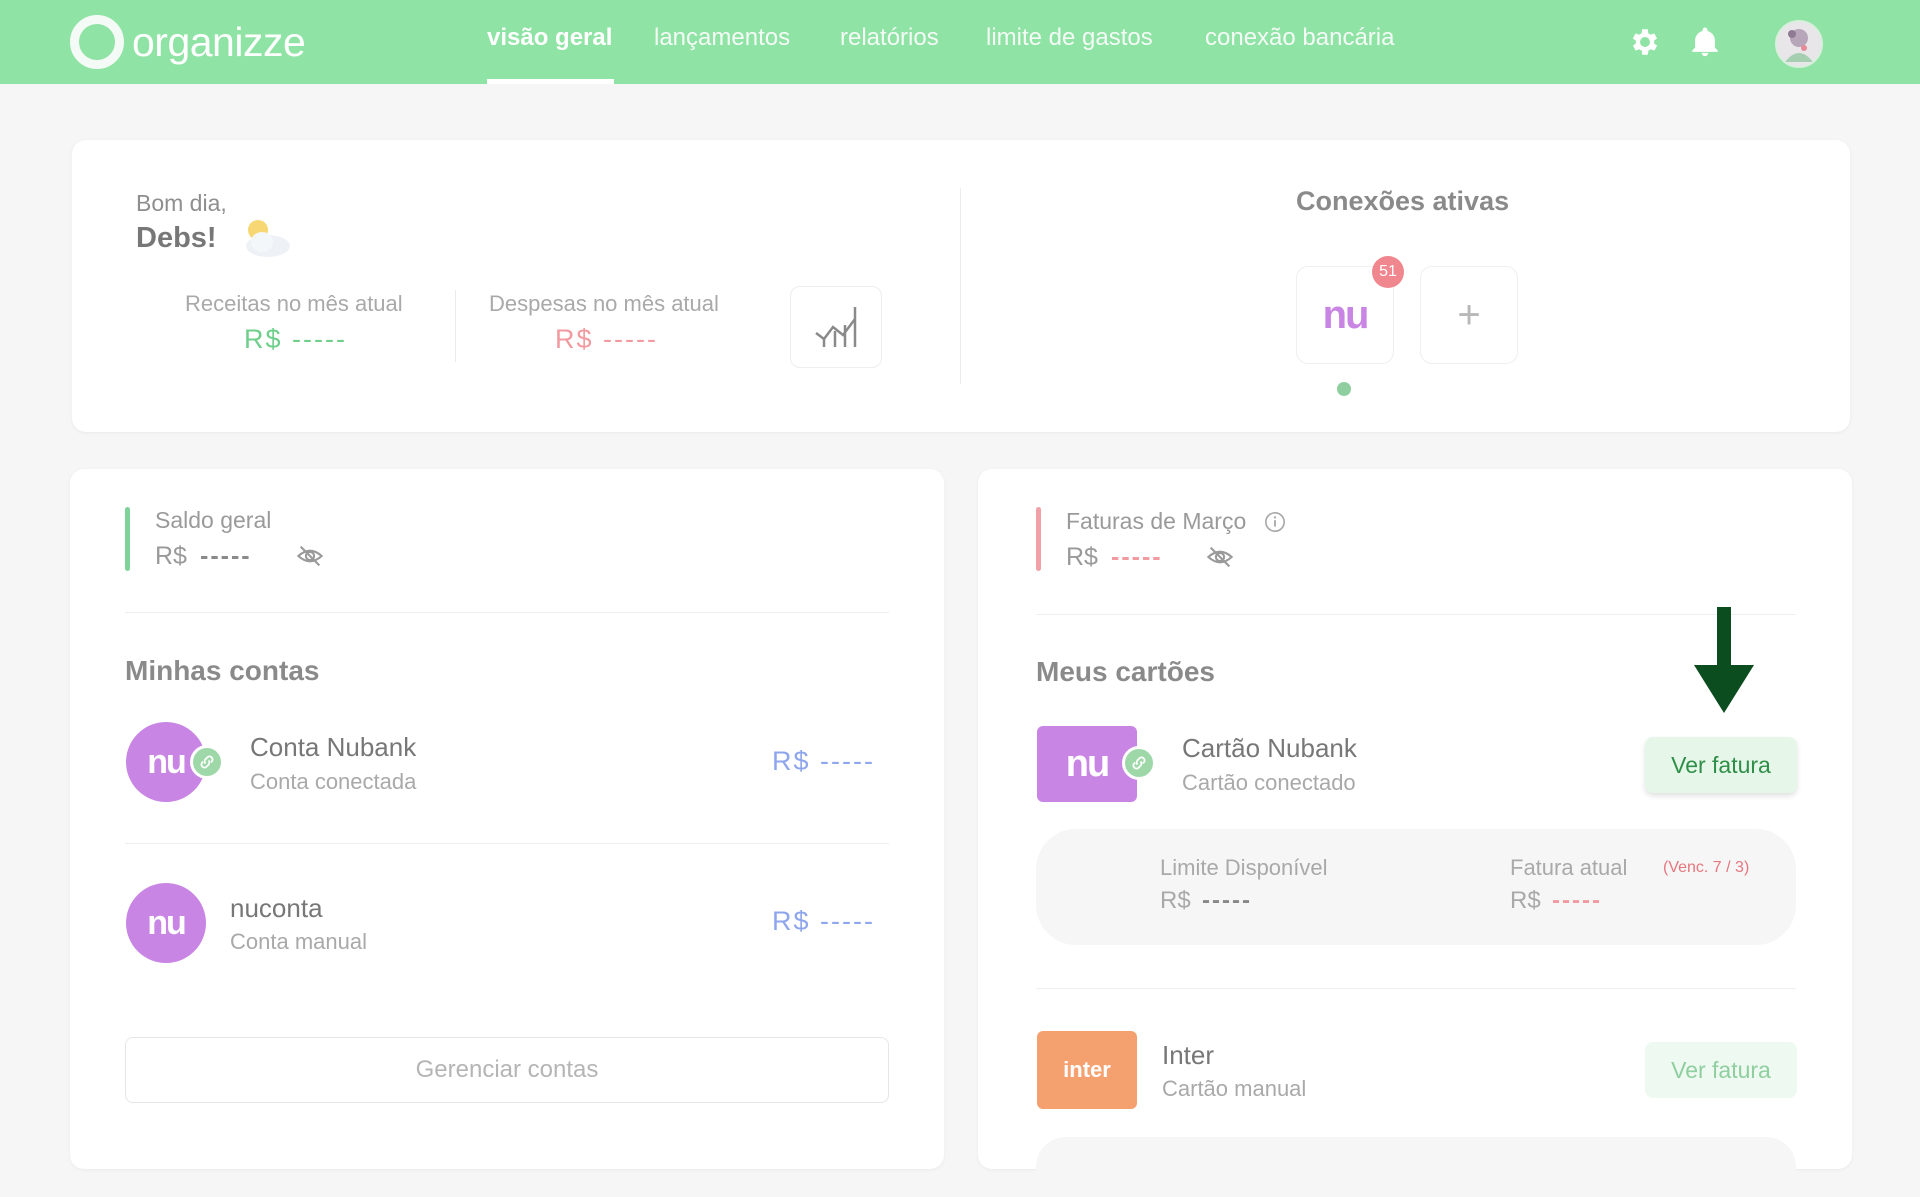 The width and height of the screenshot is (1920, 1197). I want to click on view-invoice-button-nubank: Ver fatura, so click(1721, 765).